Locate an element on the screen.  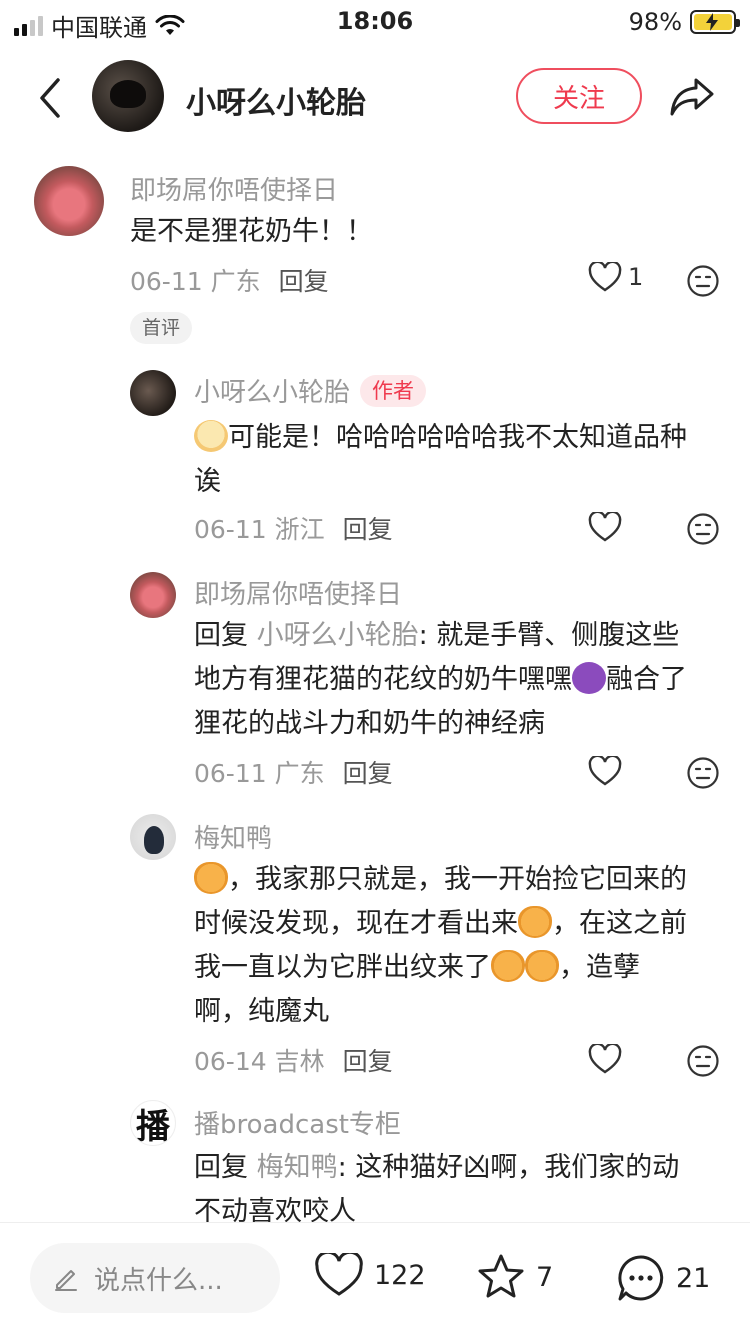
follow-button: 关注 is located at coordinates (579, 96).